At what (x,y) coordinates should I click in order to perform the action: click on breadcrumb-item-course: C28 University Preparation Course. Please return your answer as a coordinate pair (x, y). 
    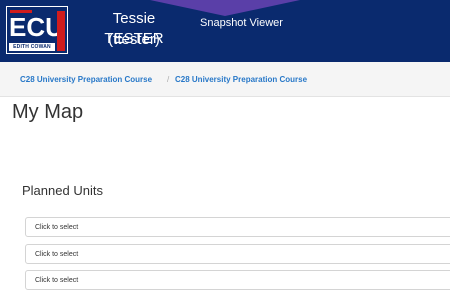
    Looking at the image, I should click on (86, 80).